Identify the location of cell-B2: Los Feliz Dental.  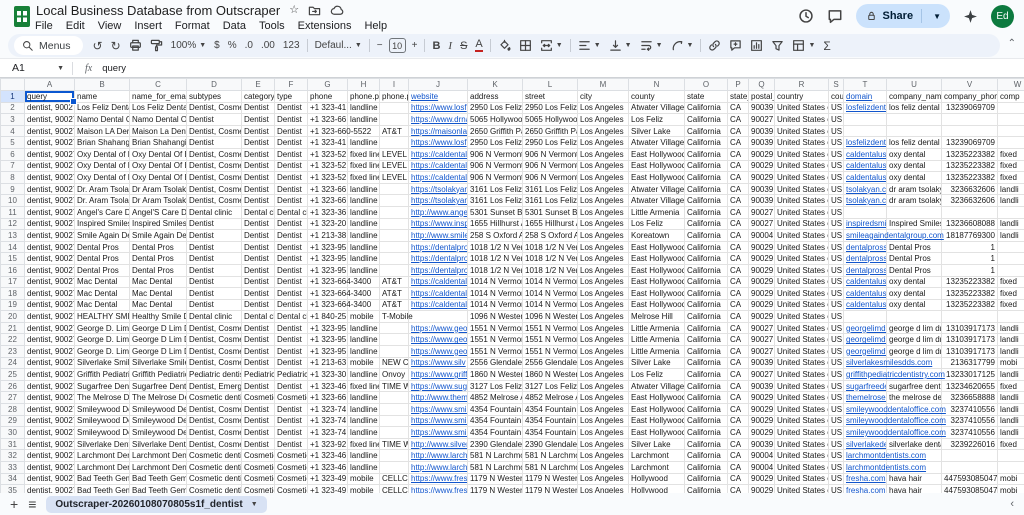
(102, 108).